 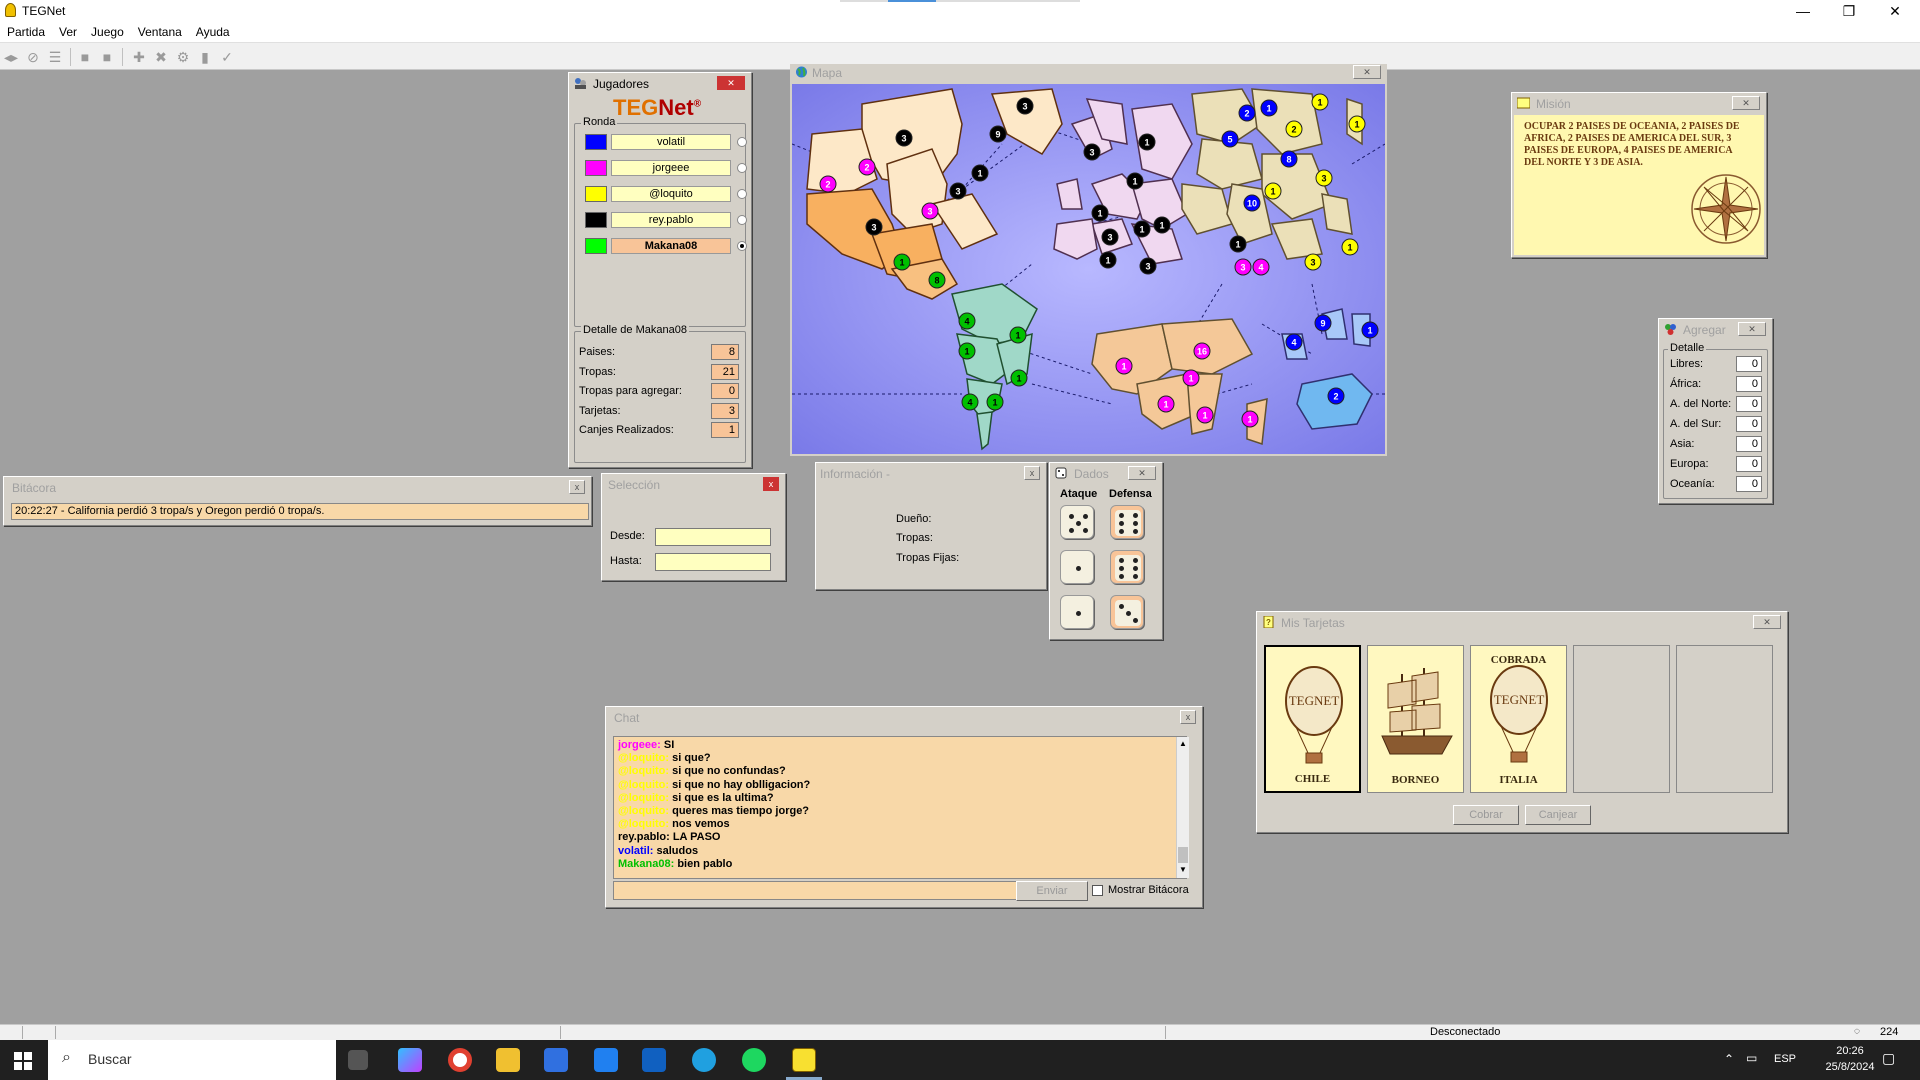 What do you see at coordinates (11, 57) in the screenshot?
I see `connect-icon: ◂▸` at bounding box center [11, 57].